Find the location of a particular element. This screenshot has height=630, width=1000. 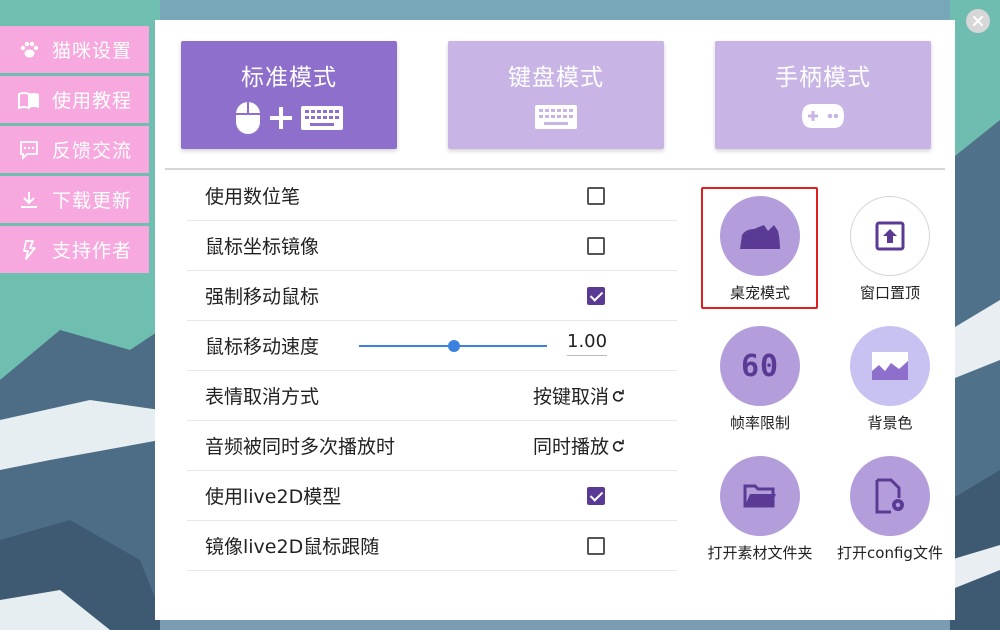

sidebar-item-cat-settings: 猫咪设置 is located at coordinates (74, 49).